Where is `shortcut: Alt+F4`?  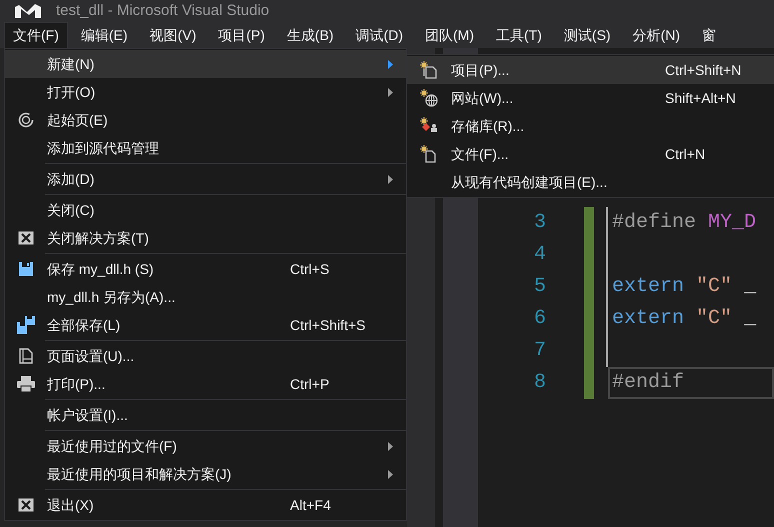 shortcut: Alt+F4 is located at coordinates (311, 505).